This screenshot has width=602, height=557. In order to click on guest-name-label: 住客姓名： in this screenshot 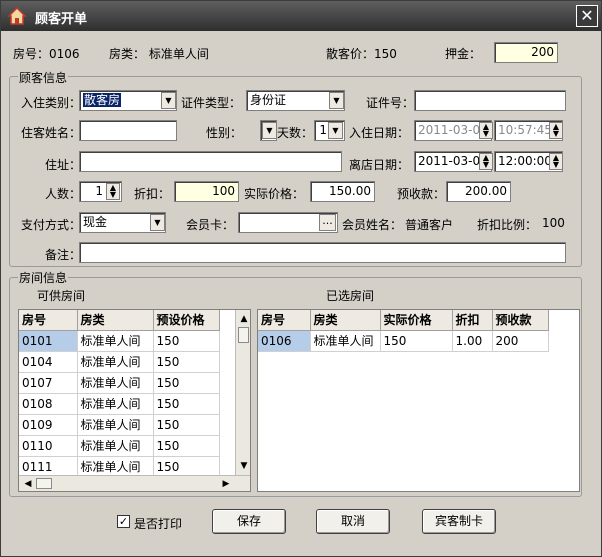, I will do `click(51, 133)`.